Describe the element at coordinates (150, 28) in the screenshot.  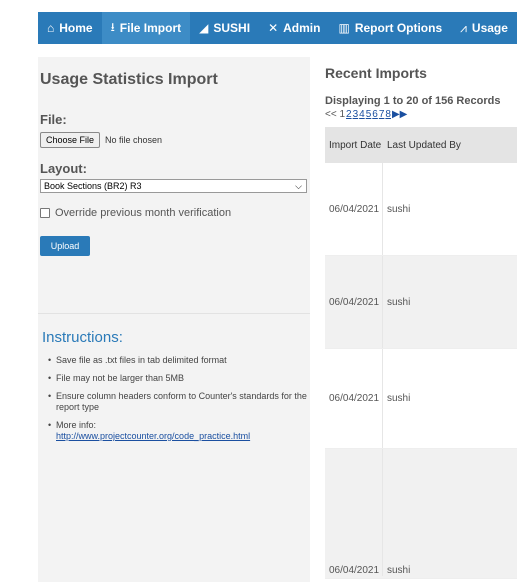
I see `nav-file-import-label: File Import` at that location.